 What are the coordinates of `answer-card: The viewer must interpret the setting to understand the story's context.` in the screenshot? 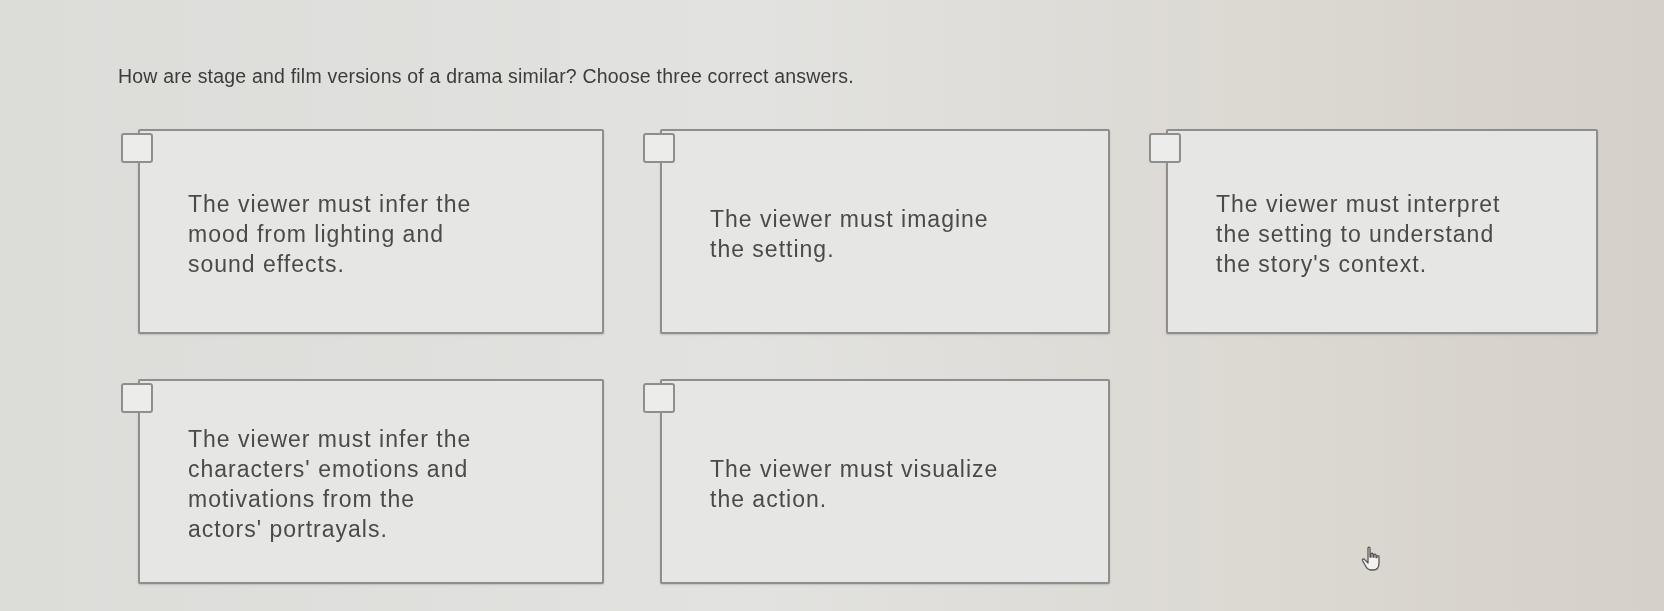 It's located at (1382, 232).